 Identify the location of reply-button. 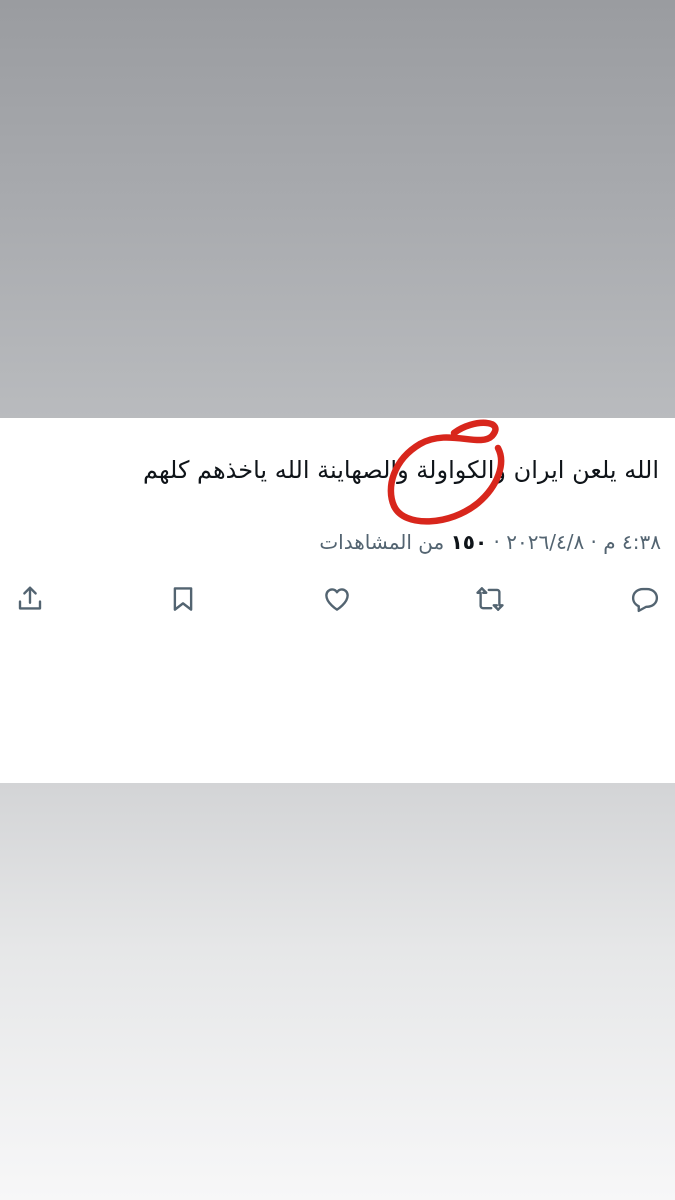
(645, 599).